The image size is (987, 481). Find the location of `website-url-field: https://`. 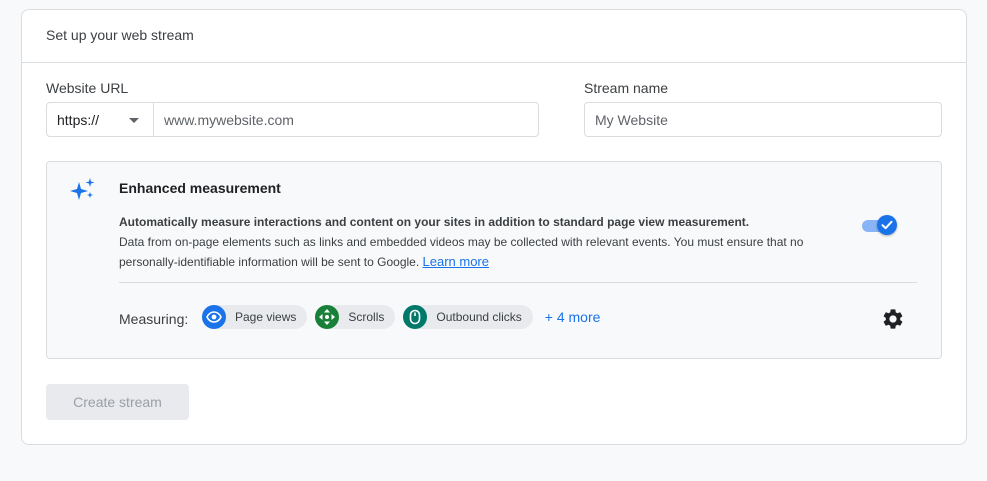

website-url-field: https:// is located at coordinates (292, 119).